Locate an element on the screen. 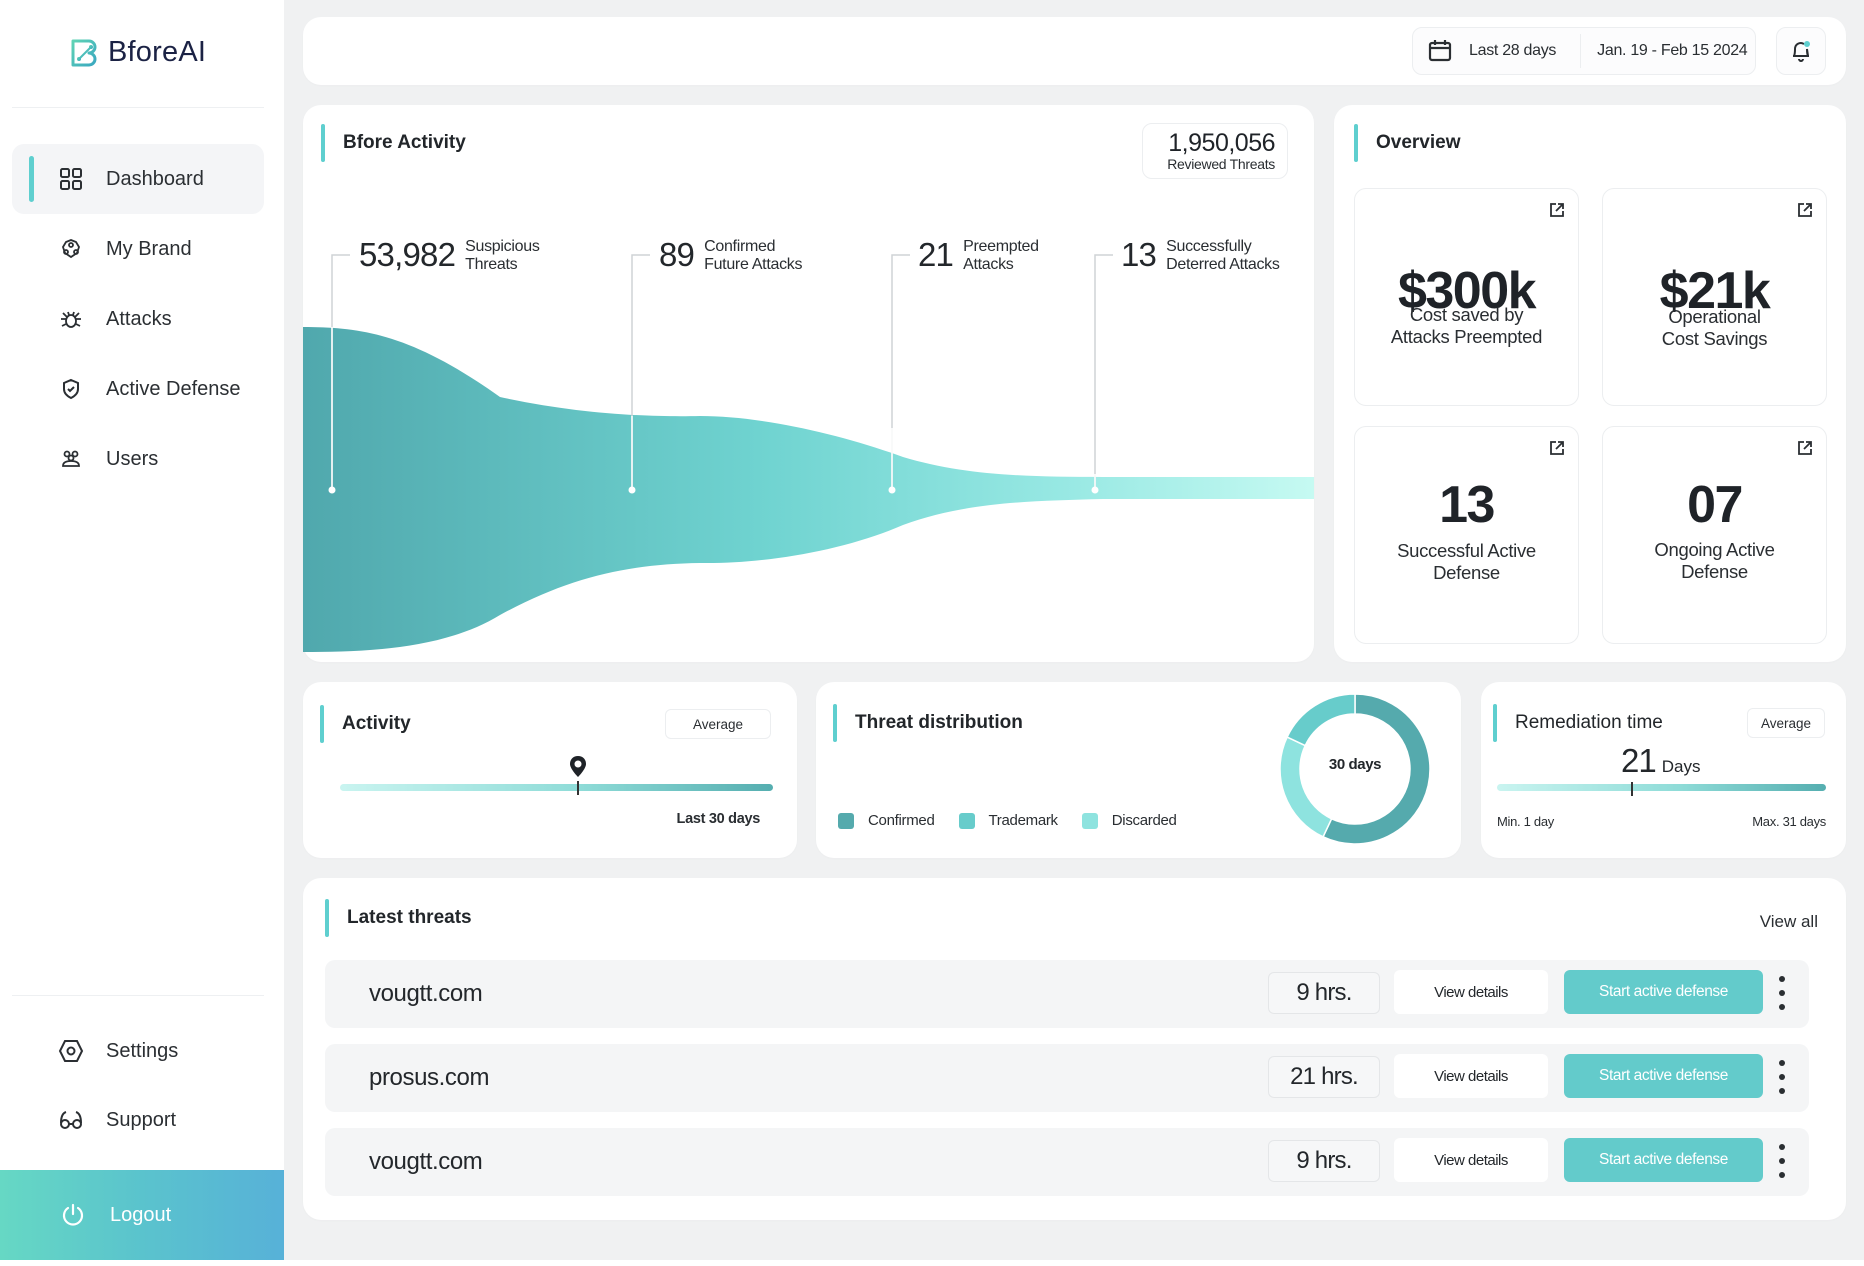 The width and height of the screenshot is (1864, 1266). threat-legend: Confirmed Trademark Discarded is located at coordinates (1019, 820).